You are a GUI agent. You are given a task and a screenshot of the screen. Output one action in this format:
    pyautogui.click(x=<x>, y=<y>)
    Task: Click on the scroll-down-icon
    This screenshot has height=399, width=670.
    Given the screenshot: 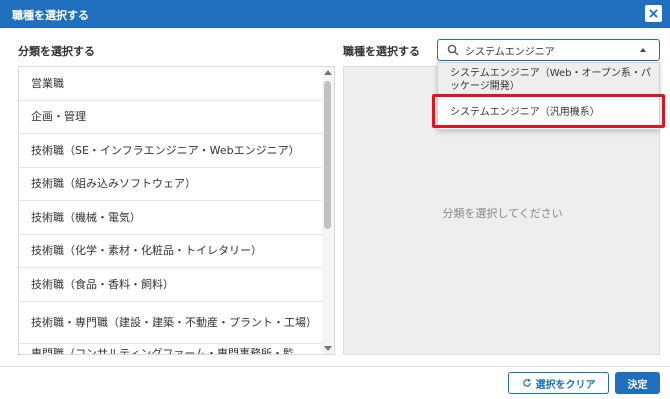 What is the action you would take?
    pyautogui.click(x=328, y=348)
    